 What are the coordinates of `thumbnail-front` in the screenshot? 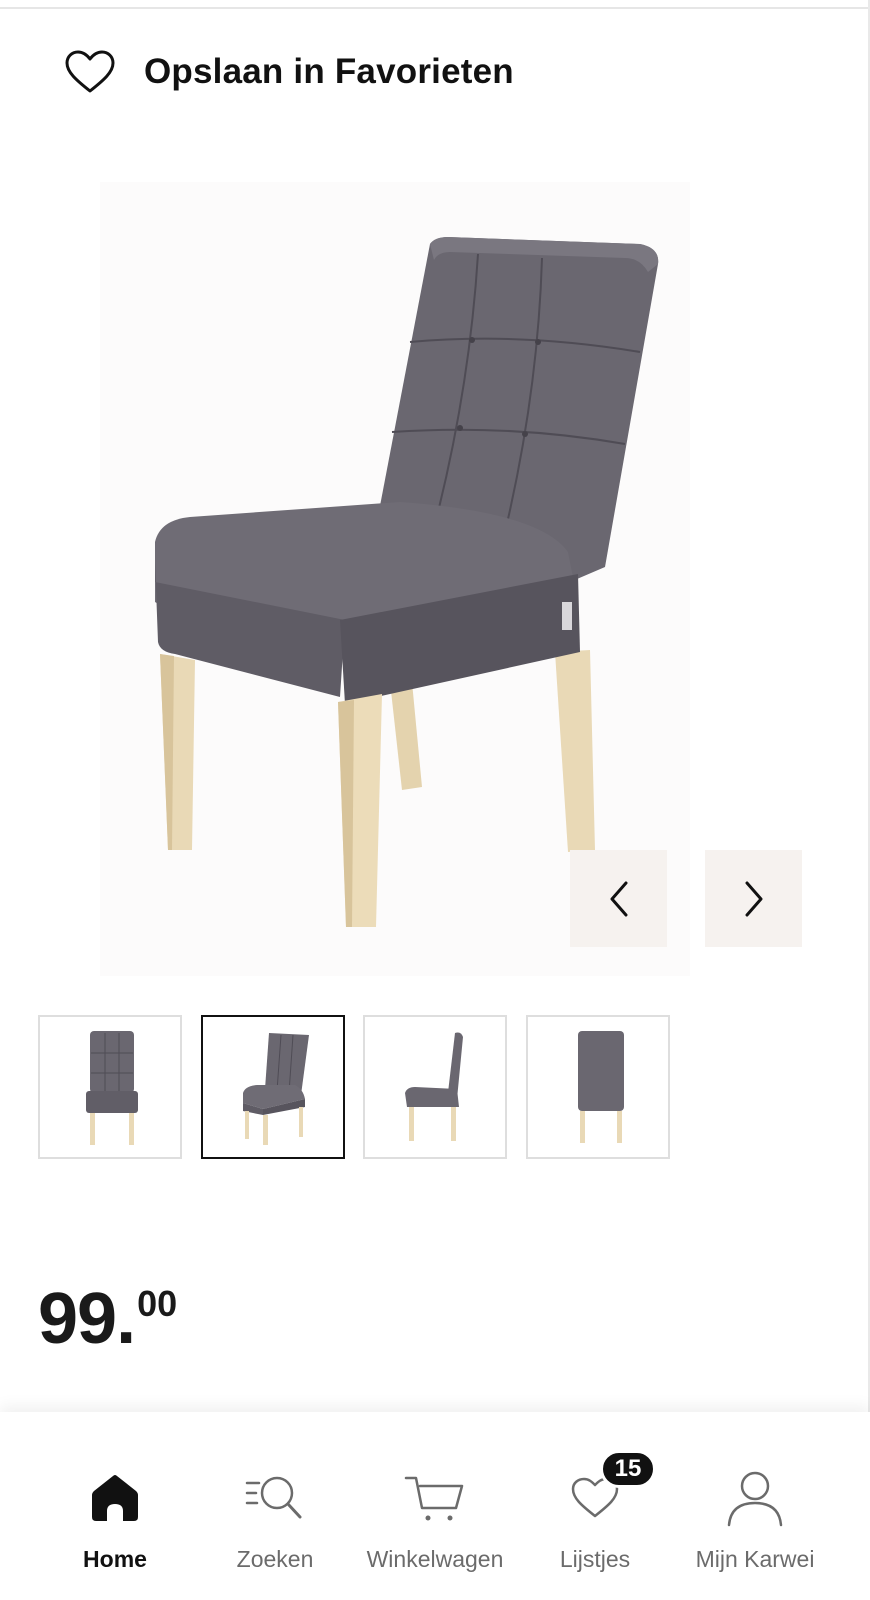 It's located at (110, 1087).